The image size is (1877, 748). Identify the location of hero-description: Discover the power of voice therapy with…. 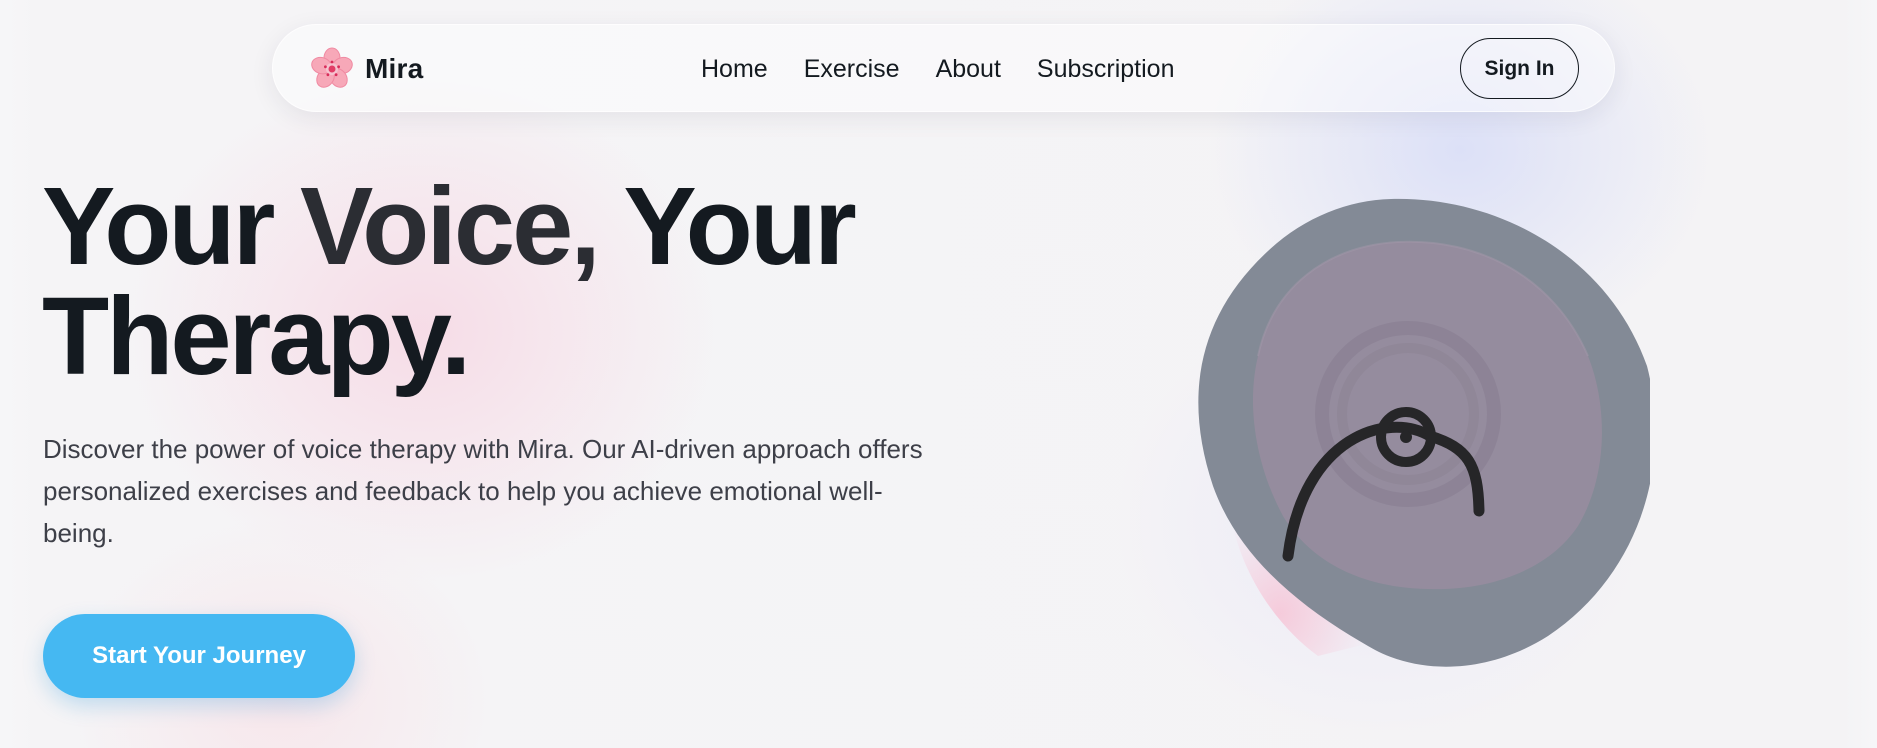
(483, 491).